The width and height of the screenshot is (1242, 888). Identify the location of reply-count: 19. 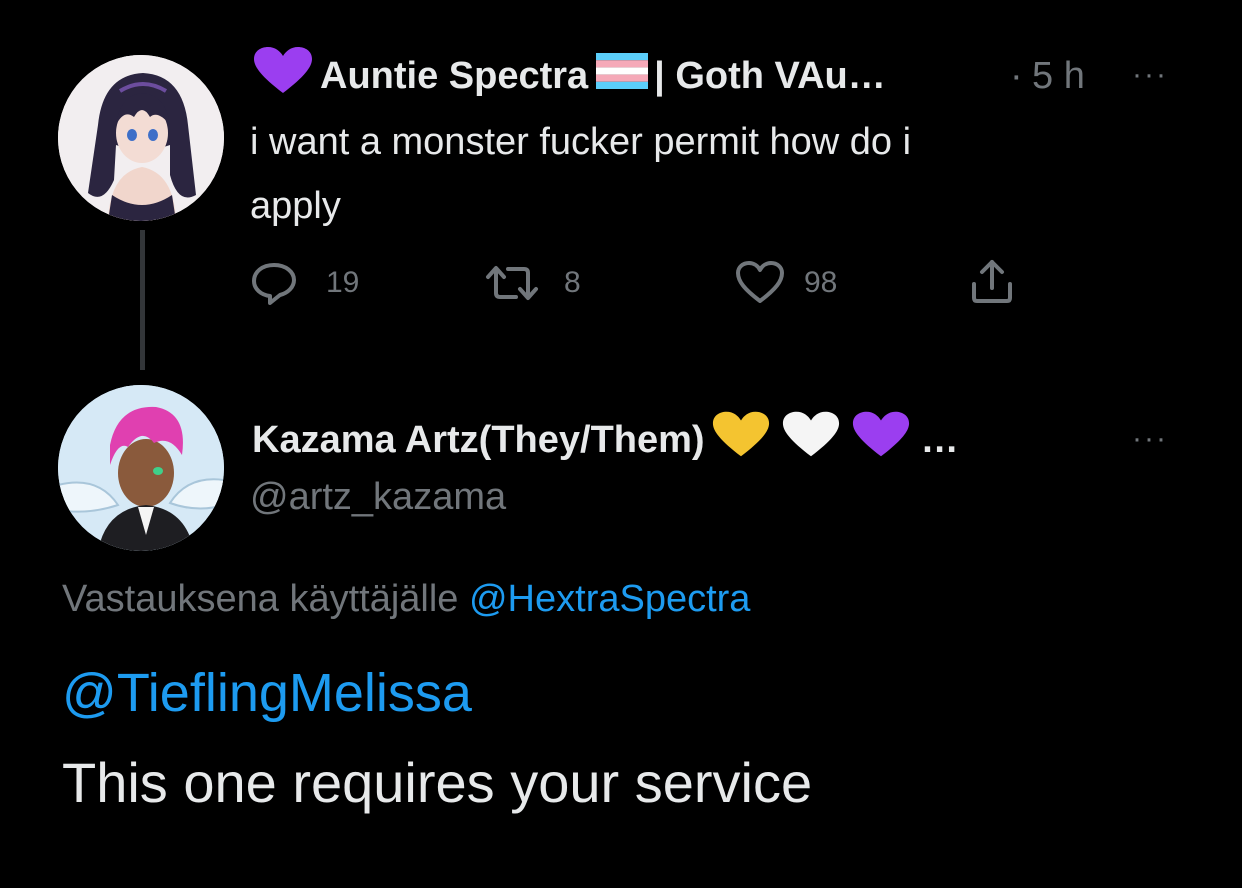
(343, 282).